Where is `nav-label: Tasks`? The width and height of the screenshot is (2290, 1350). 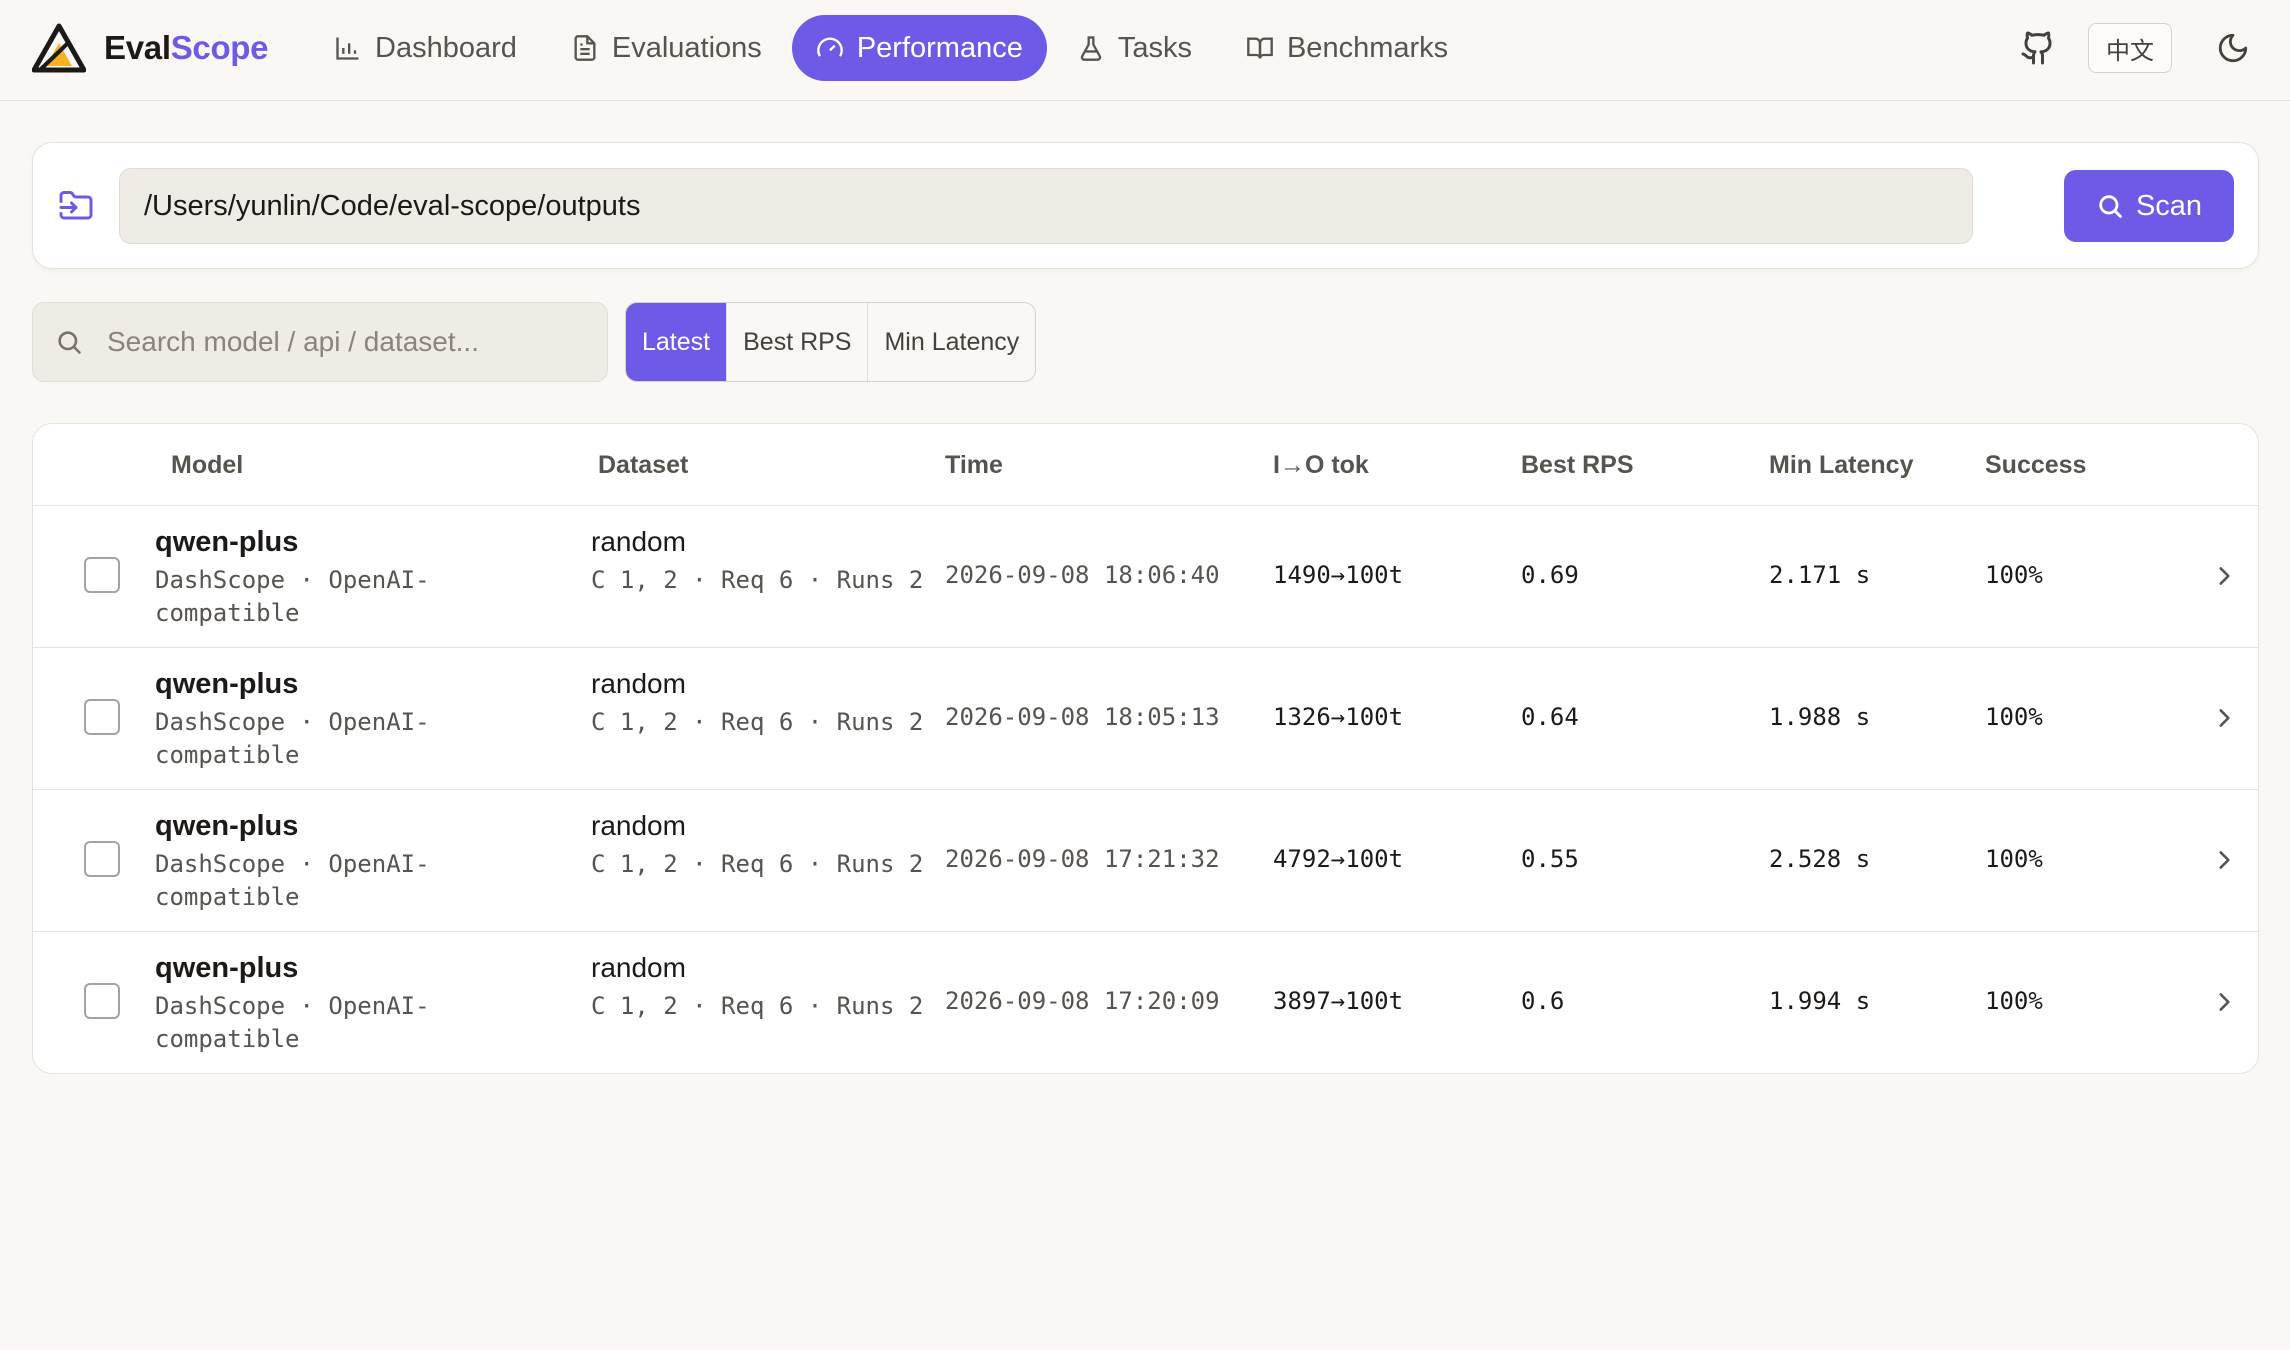 nav-label: Tasks is located at coordinates (1154, 47).